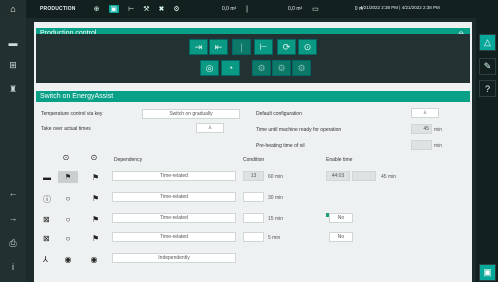  I want to click on time-until-unit: min, so click(438, 130).